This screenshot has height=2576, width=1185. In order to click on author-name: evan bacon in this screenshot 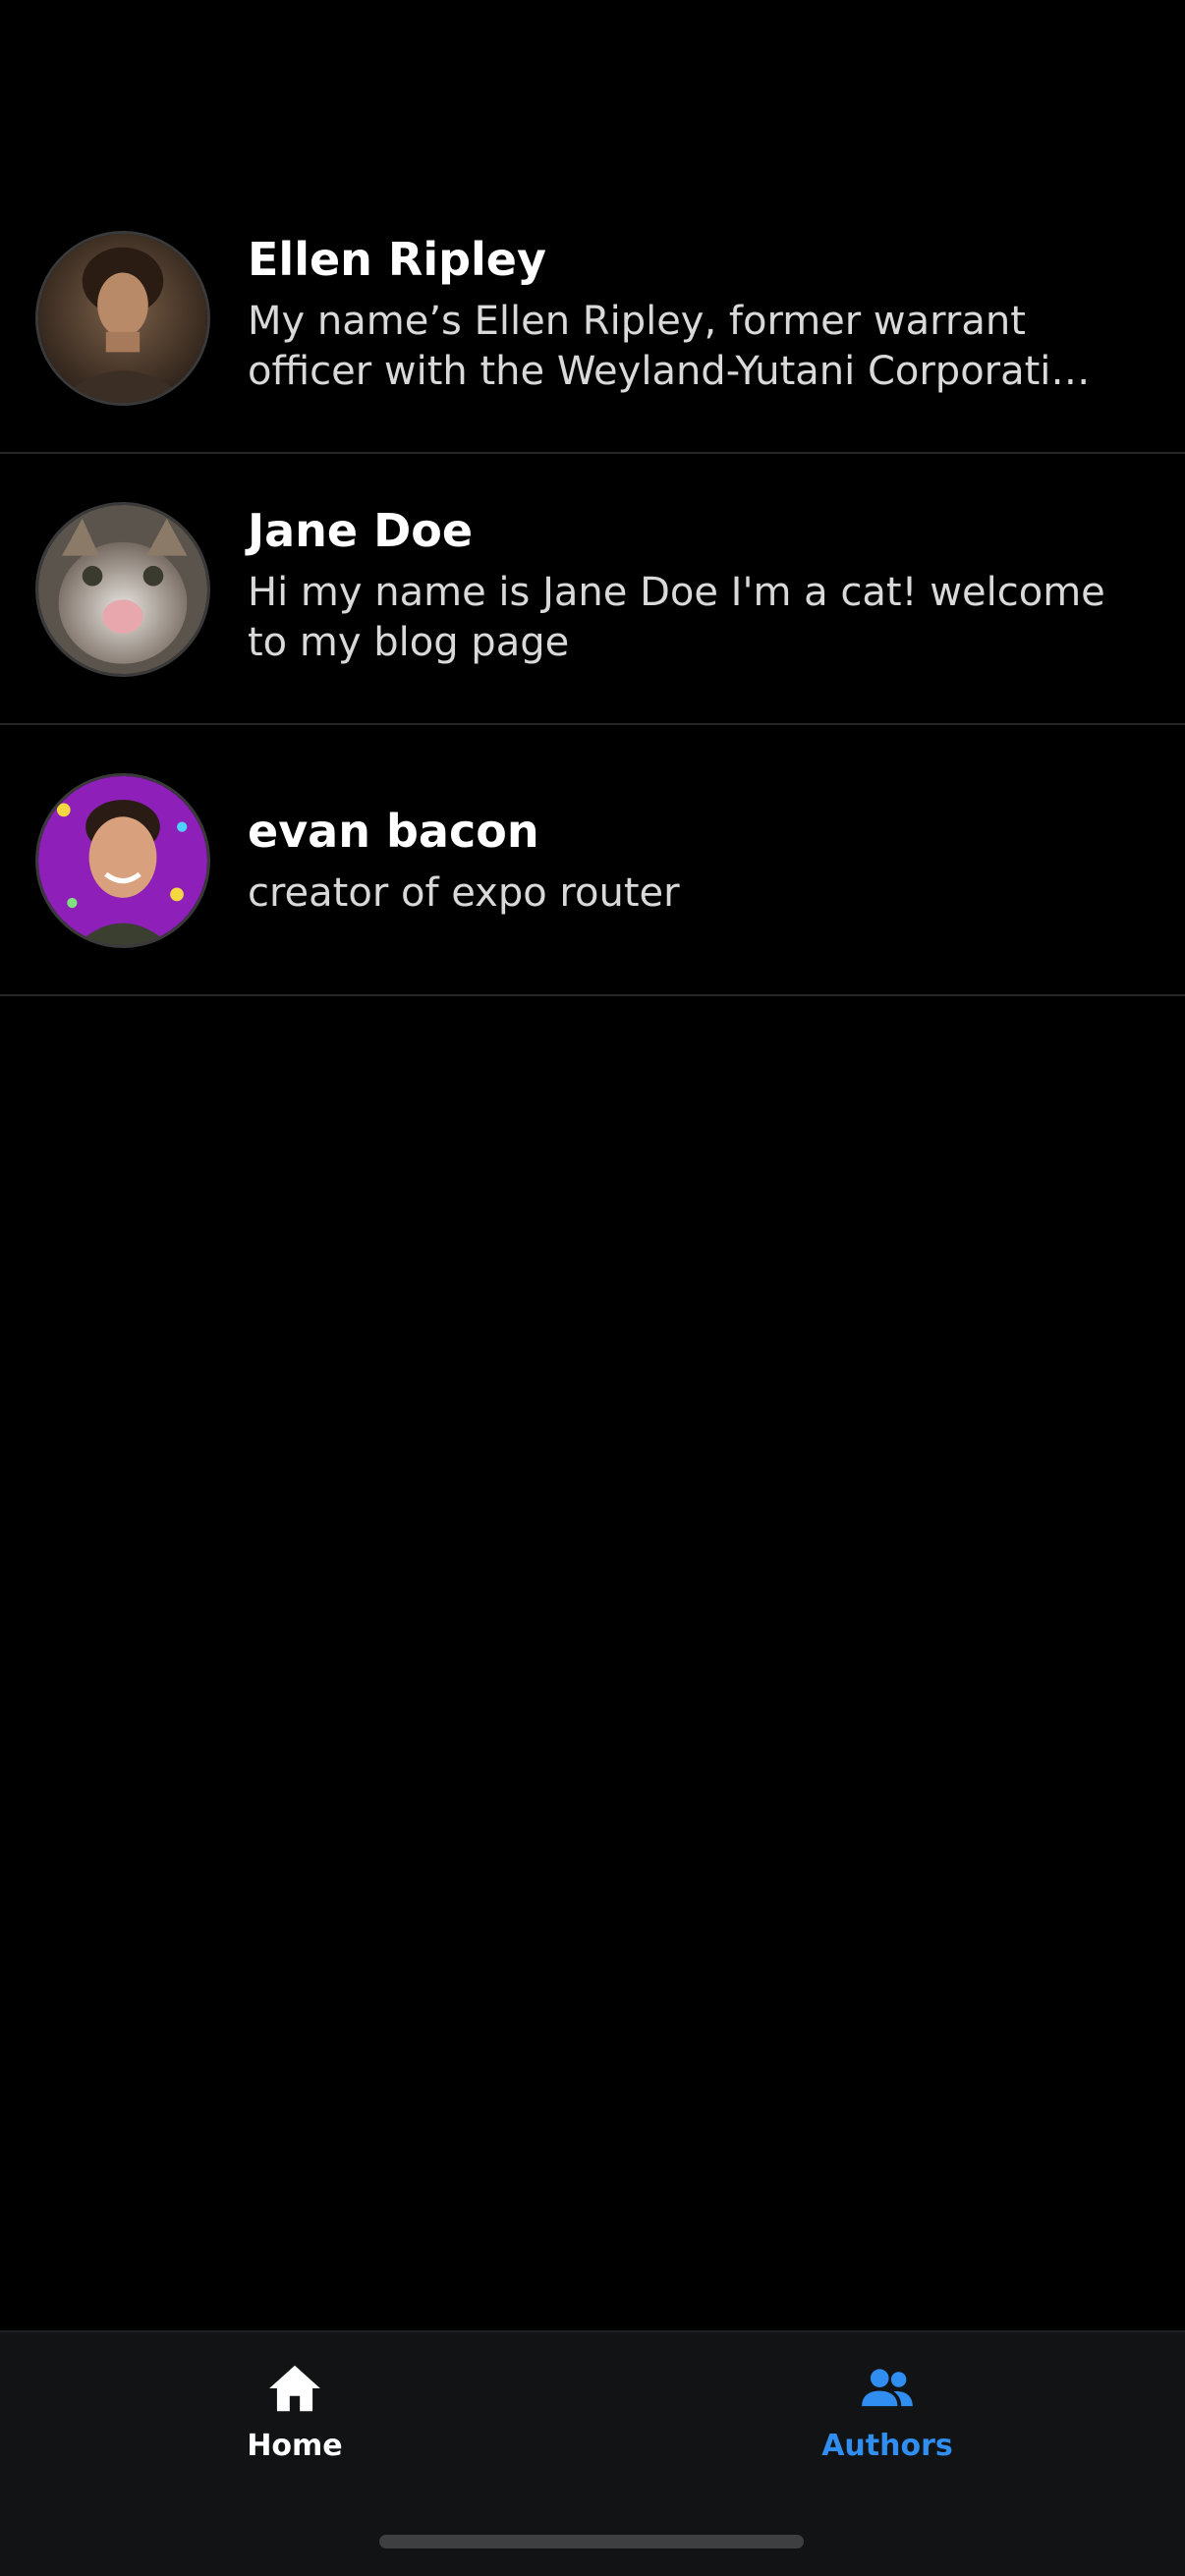, I will do `click(394, 831)`.